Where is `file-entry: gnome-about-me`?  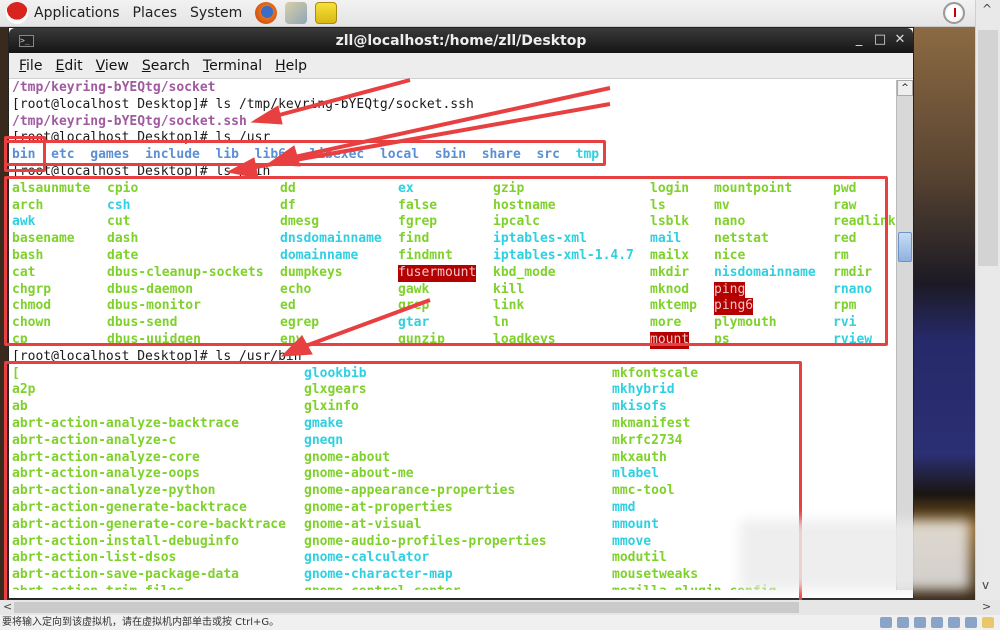 file-entry: gnome-about-me is located at coordinates (359, 474).